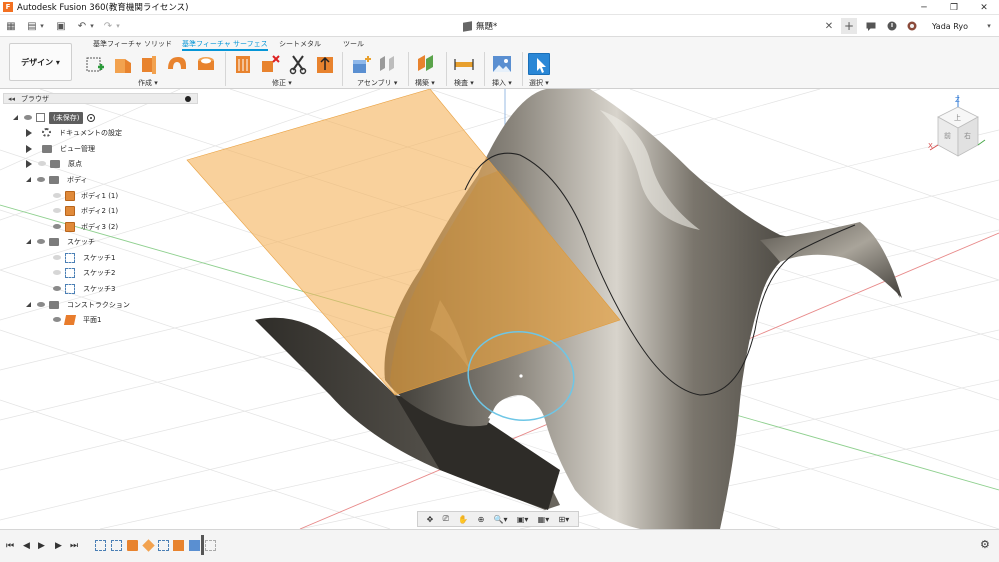 The width and height of the screenshot is (999, 562). What do you see at coordinates (177, 64) in the screenshot?
I see `sweep-icon` at bounding box center [177, 64].